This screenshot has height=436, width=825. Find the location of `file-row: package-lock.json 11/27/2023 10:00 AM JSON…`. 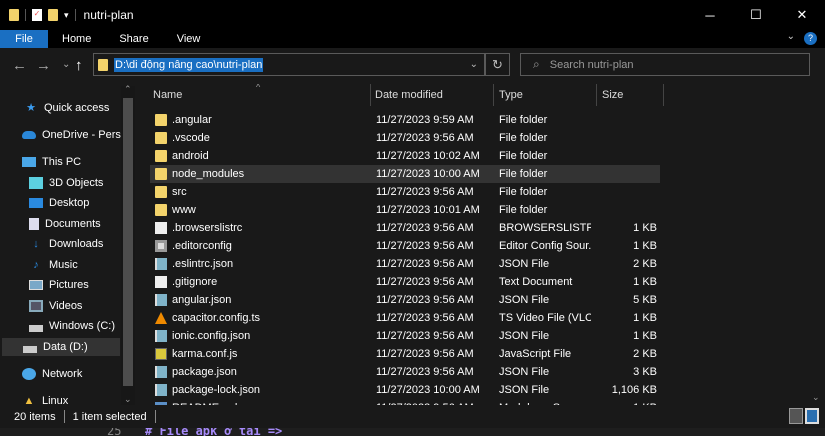

file-row: package-lock.json 11/27/2023 10:00 AM JSON… is located at coordinates (405, 390).